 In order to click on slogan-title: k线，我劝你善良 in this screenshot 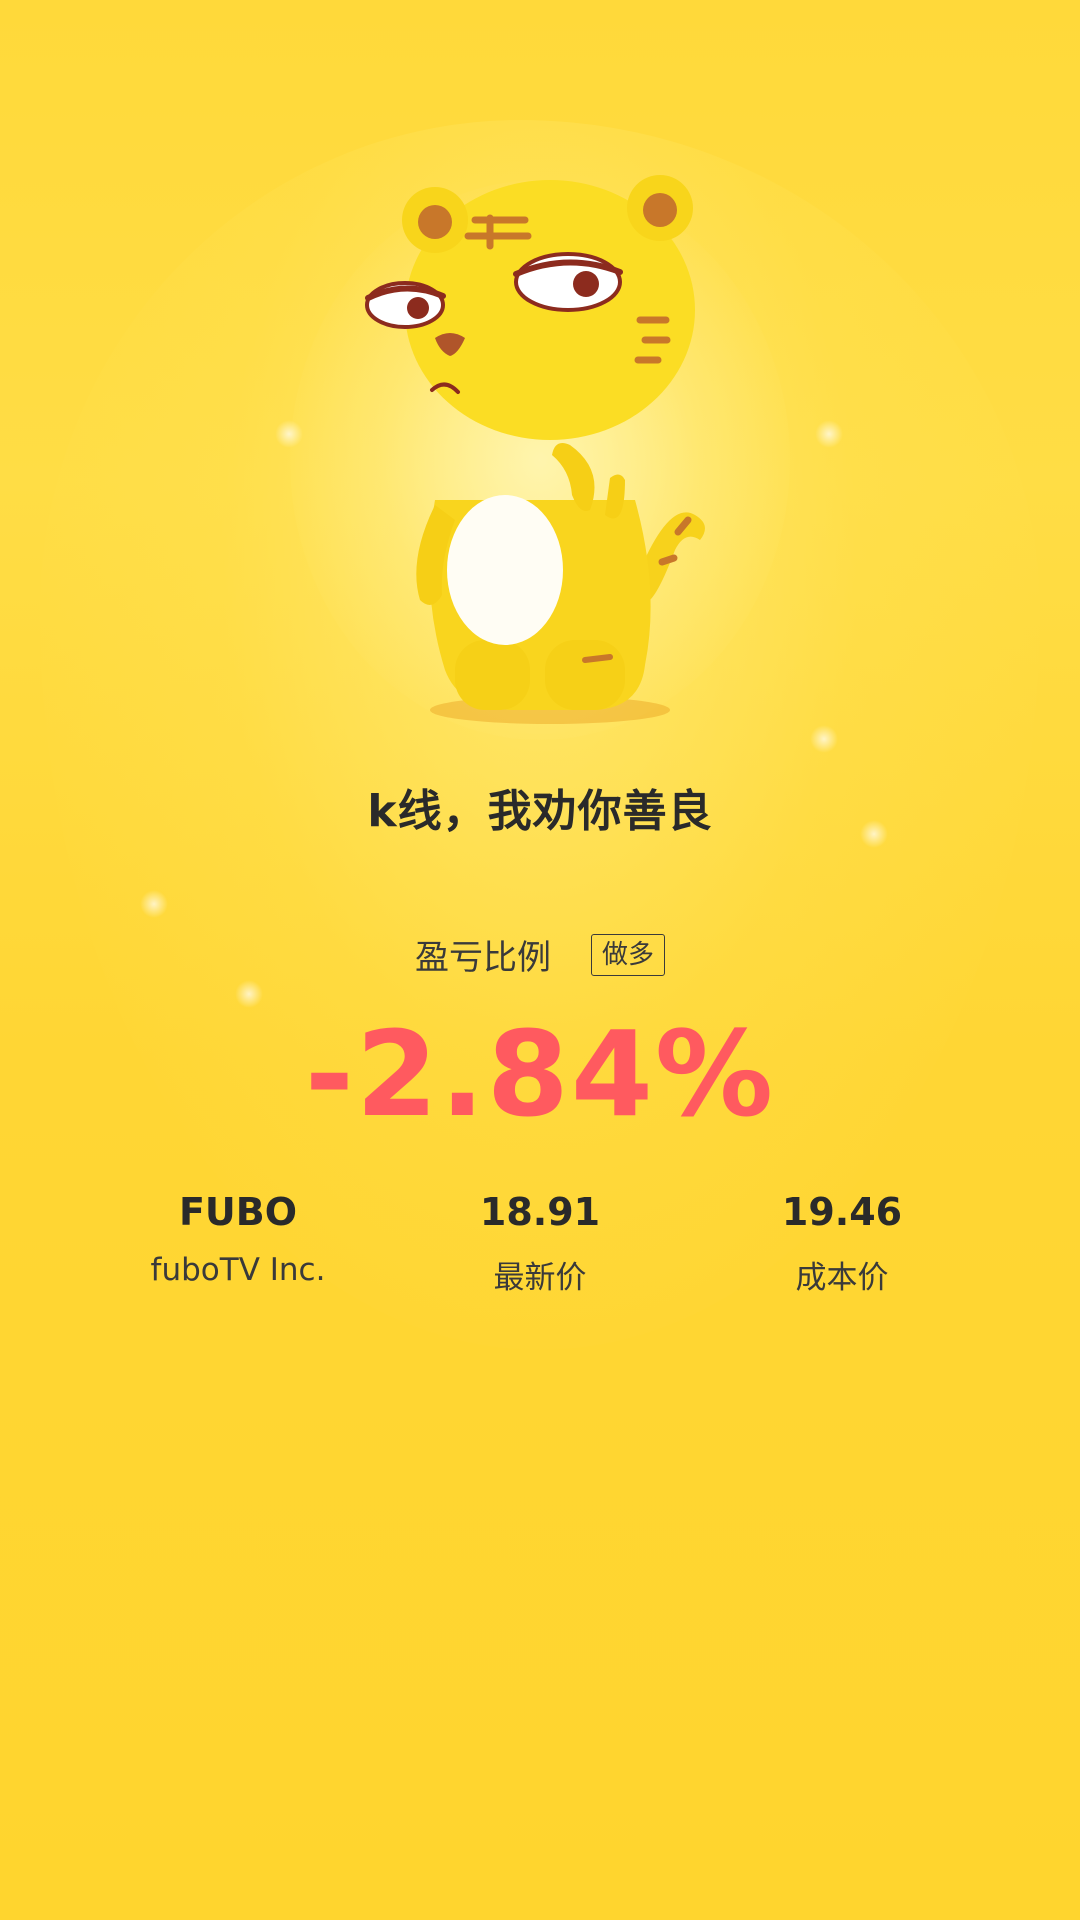, I will do `click(540, 811)`.